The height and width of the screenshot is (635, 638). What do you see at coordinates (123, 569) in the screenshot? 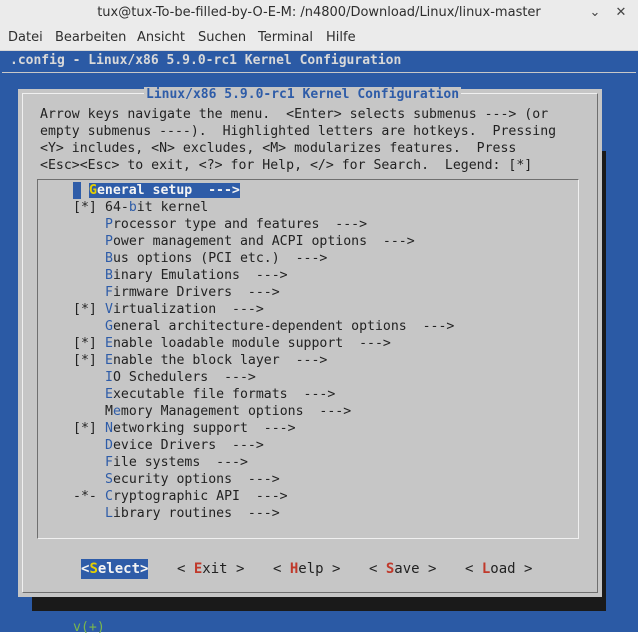
I see `button-text: elect>` at bounding box center [123, 569].